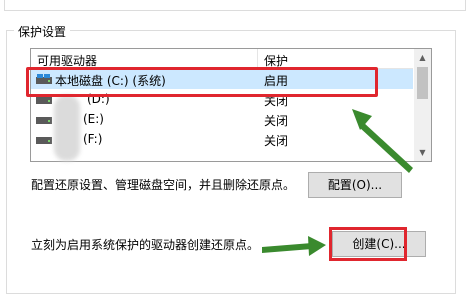 The height and width of the screenshot is (294, 468). I want to click on arrow-to-c-drive-icon, so click(382, 141).